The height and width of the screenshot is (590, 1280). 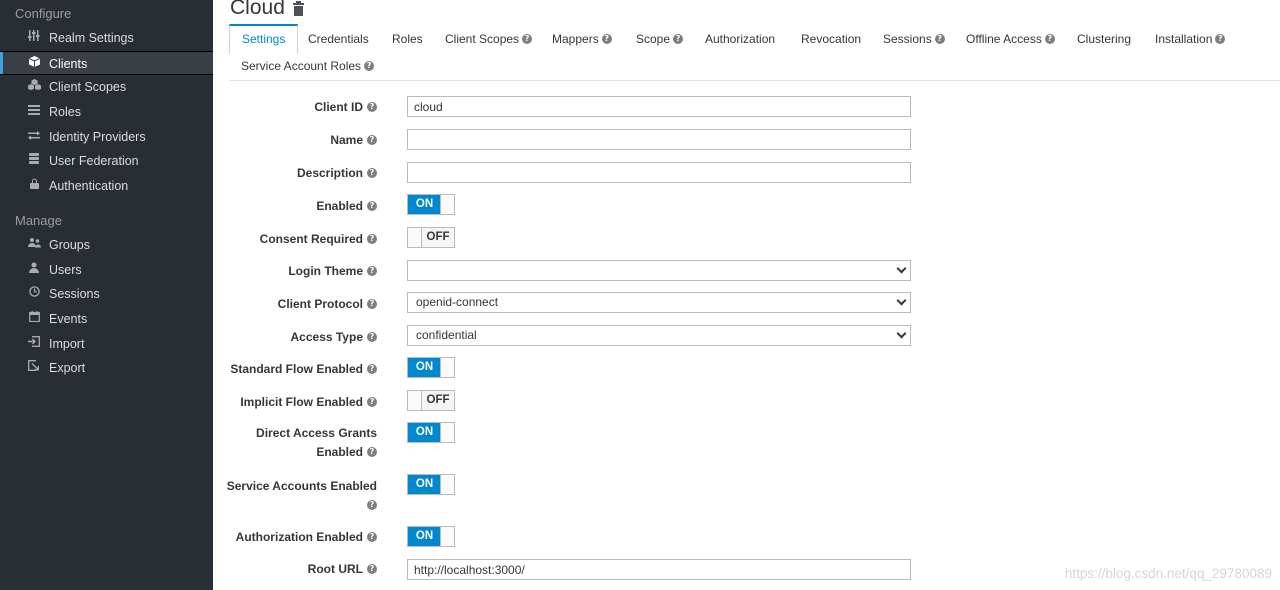 What do you see at coordinates (34, 294) in the screenshot?
I see `clock-icon` at bounding box center [34, 294].